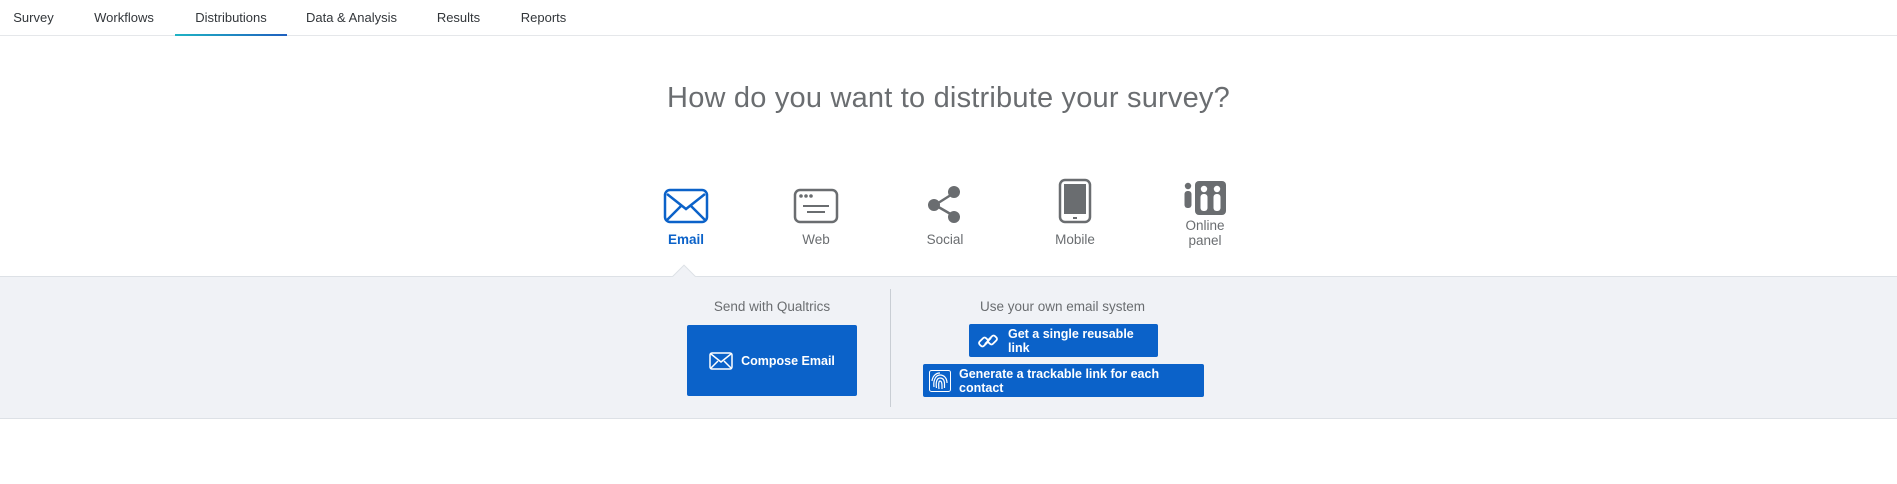 This screenshot has height=484, width=1897. I want to click on compose-email-button: Compose Email, so click(772, 360).